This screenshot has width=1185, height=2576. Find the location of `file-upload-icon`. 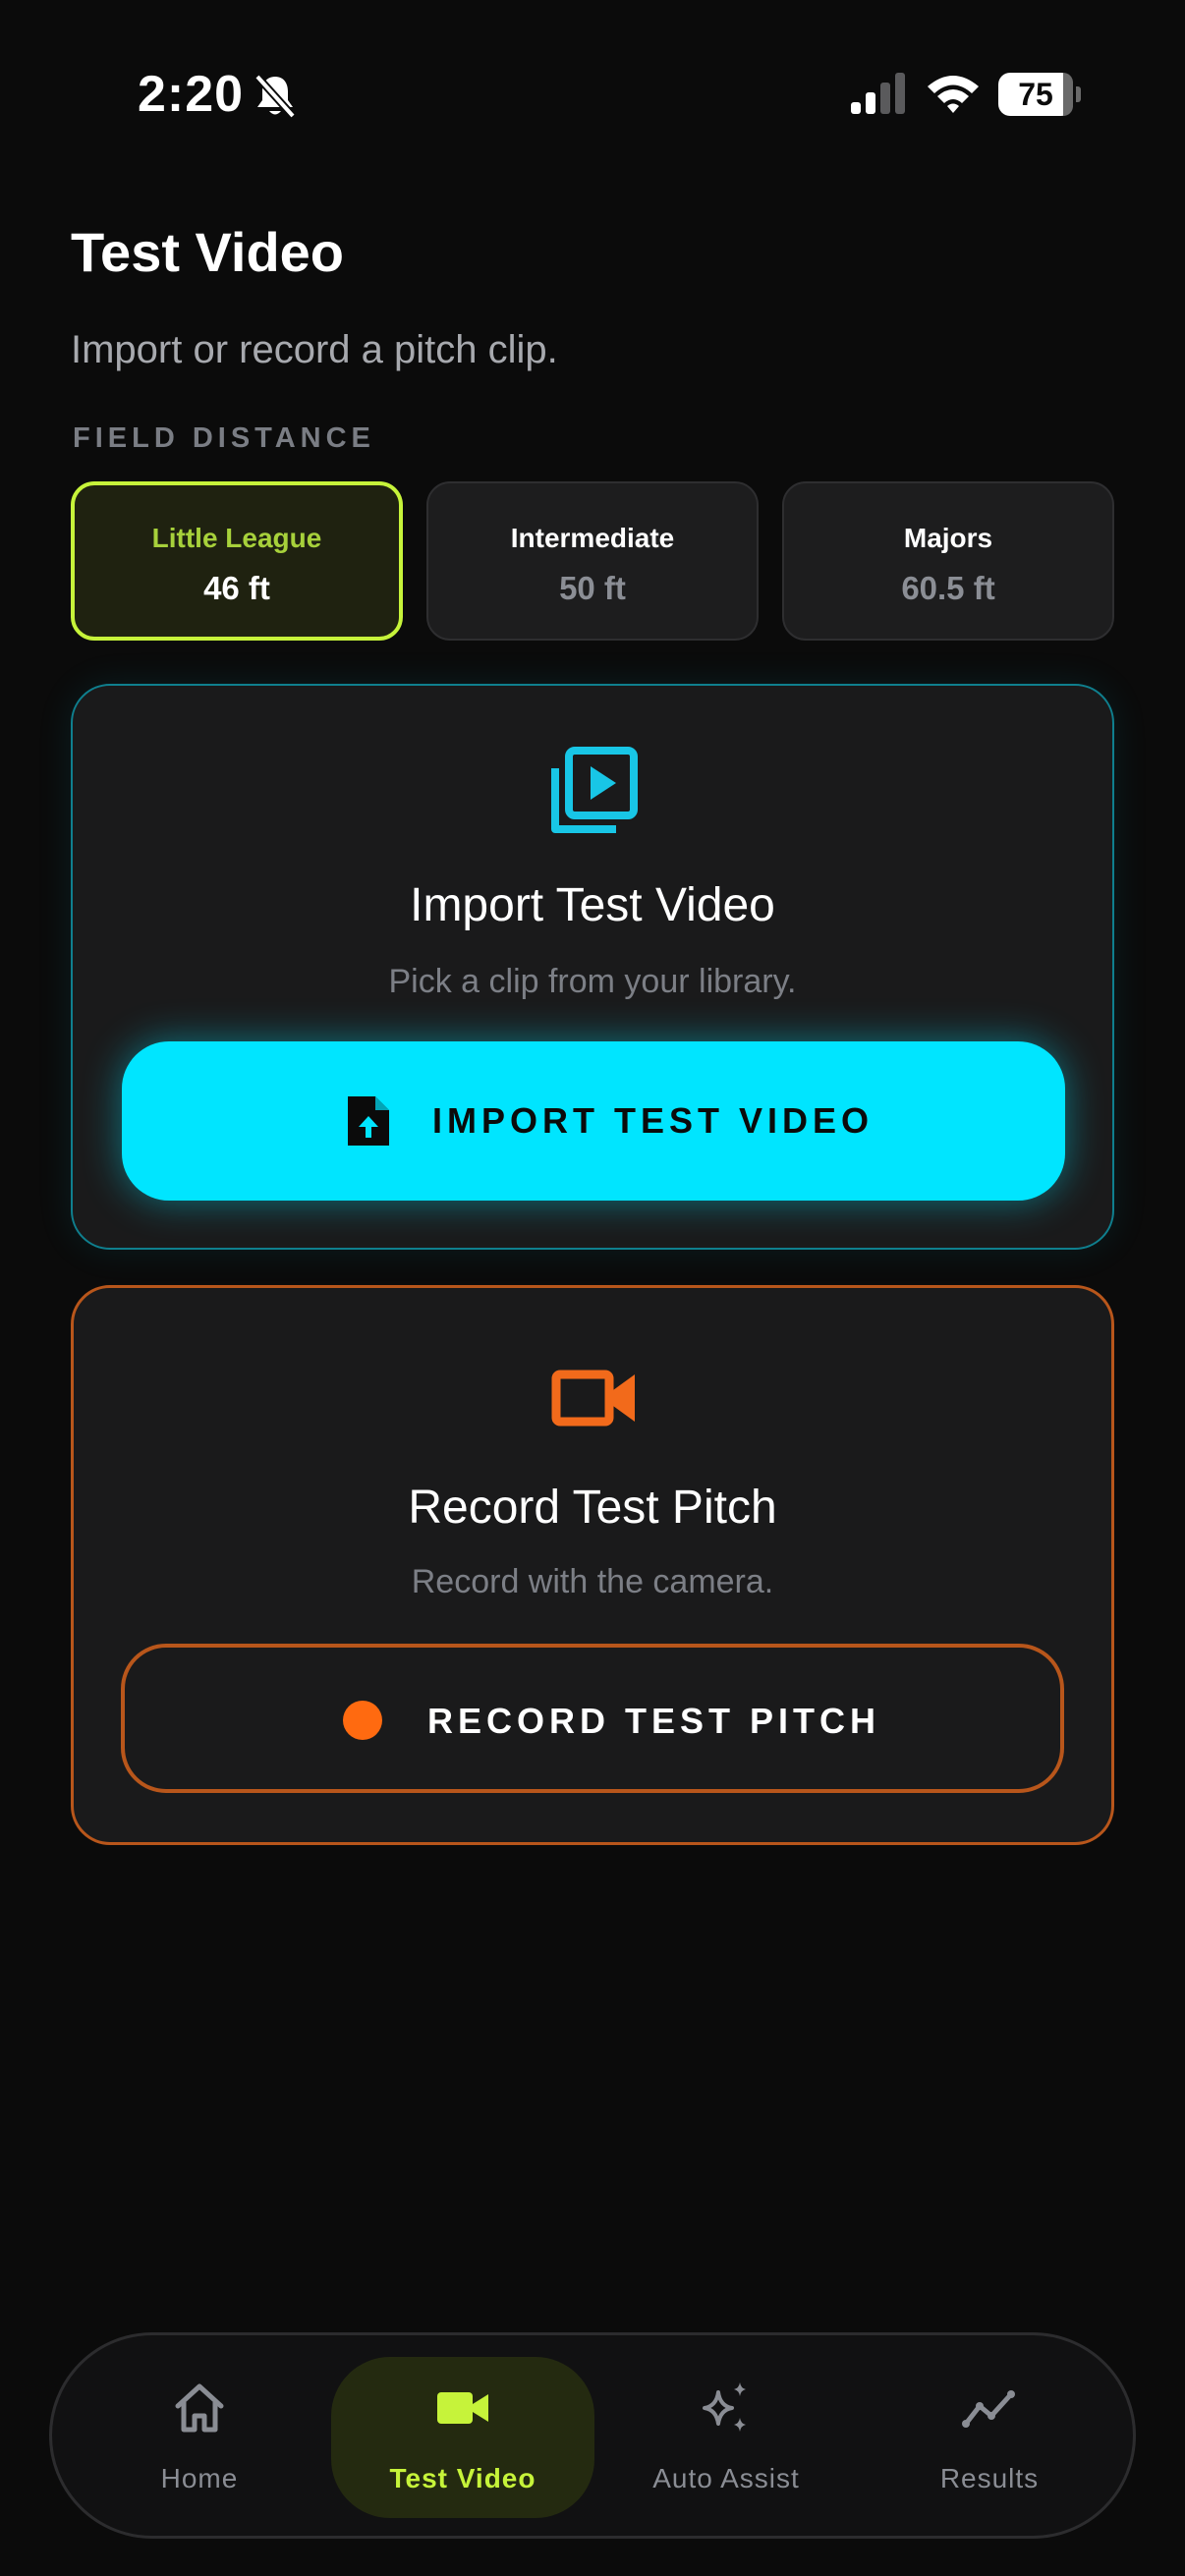

file-upload-icon is located at coordinates (369, 1121).